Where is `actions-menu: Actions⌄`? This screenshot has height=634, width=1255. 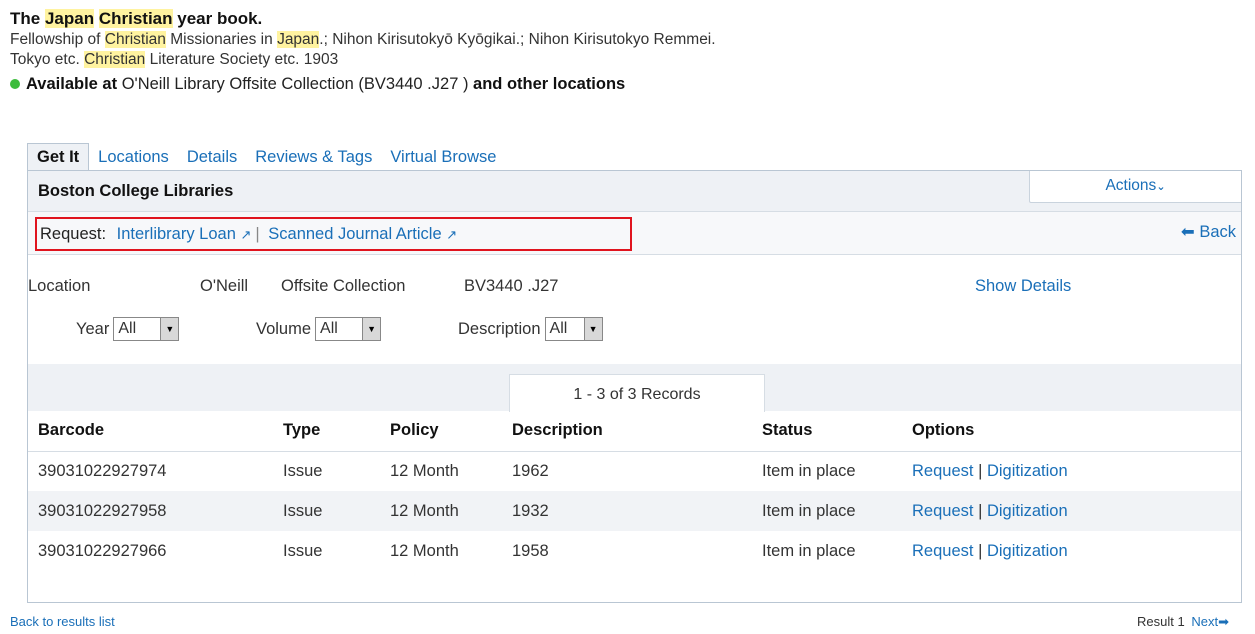
actions-menu: Actions⌄ is located at coordinates (1135, 187).